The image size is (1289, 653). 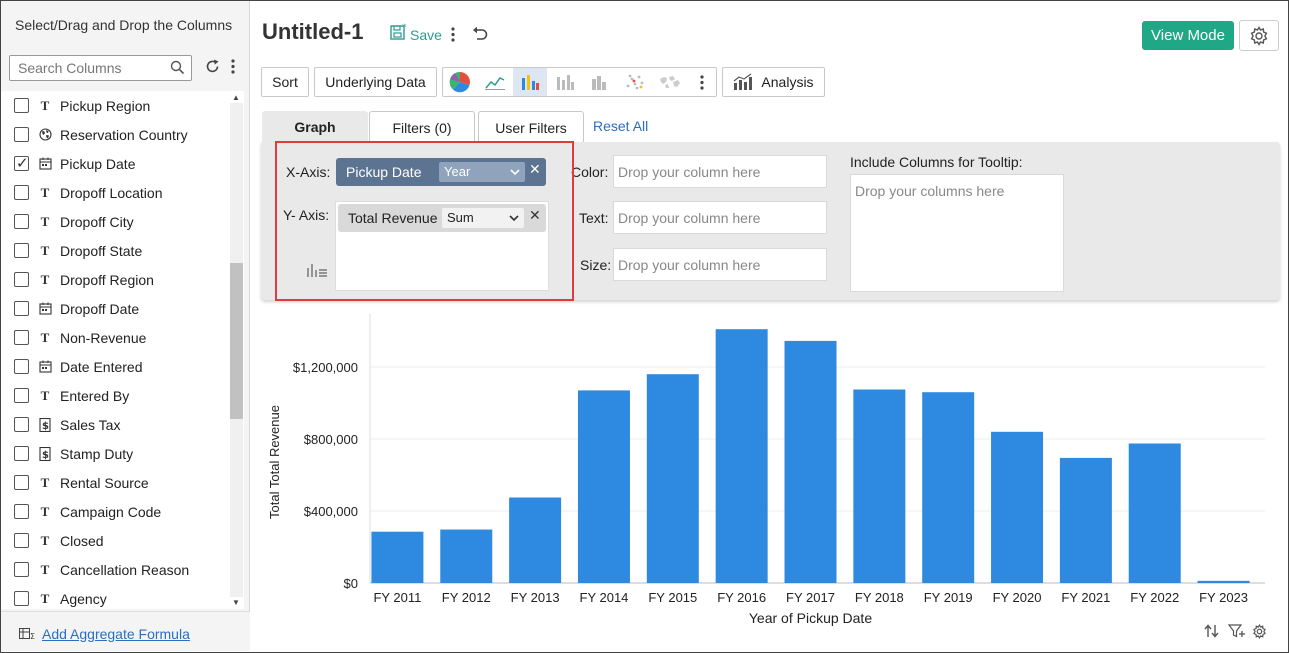 I want to click on column-label: Entered By, so click(x=95, y=395).